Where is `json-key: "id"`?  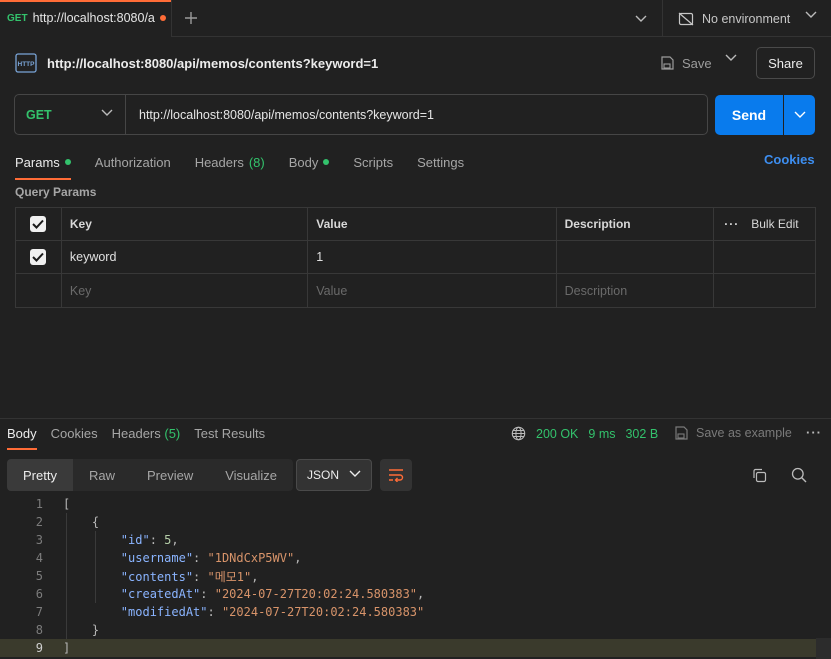
json-key: "id" is located at coordinates (135, 540).